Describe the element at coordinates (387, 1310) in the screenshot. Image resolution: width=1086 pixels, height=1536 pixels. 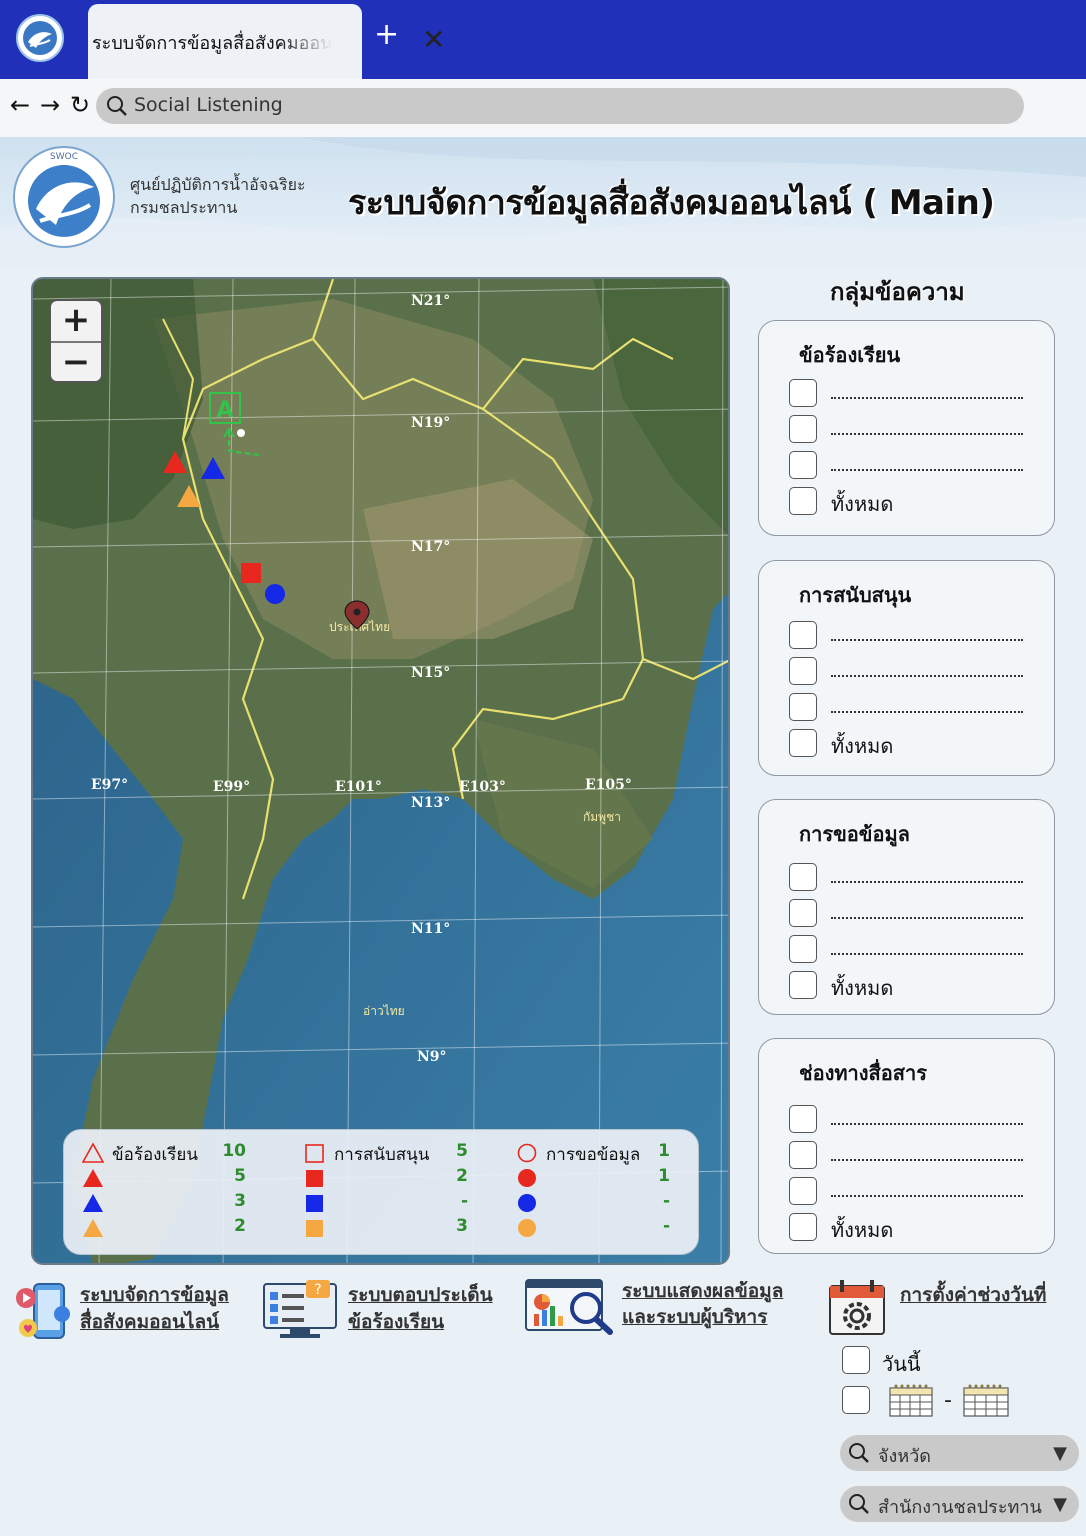
I see `nav-complaint-response-system: ? ระบบตอบประเด็น ข้อร้องเรียน` at that location.